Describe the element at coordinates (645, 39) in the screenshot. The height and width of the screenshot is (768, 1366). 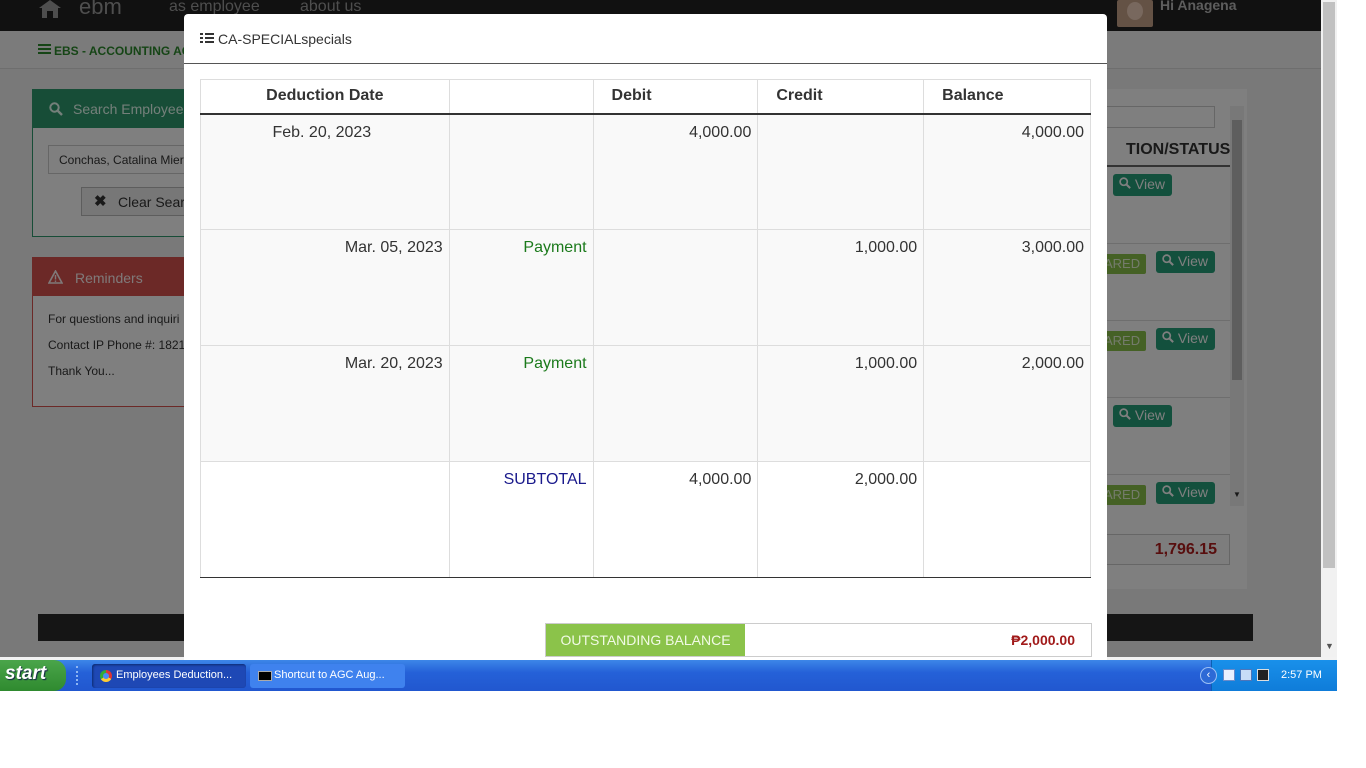
I see `modal-header: CA-SPECIALspecials` at that location.